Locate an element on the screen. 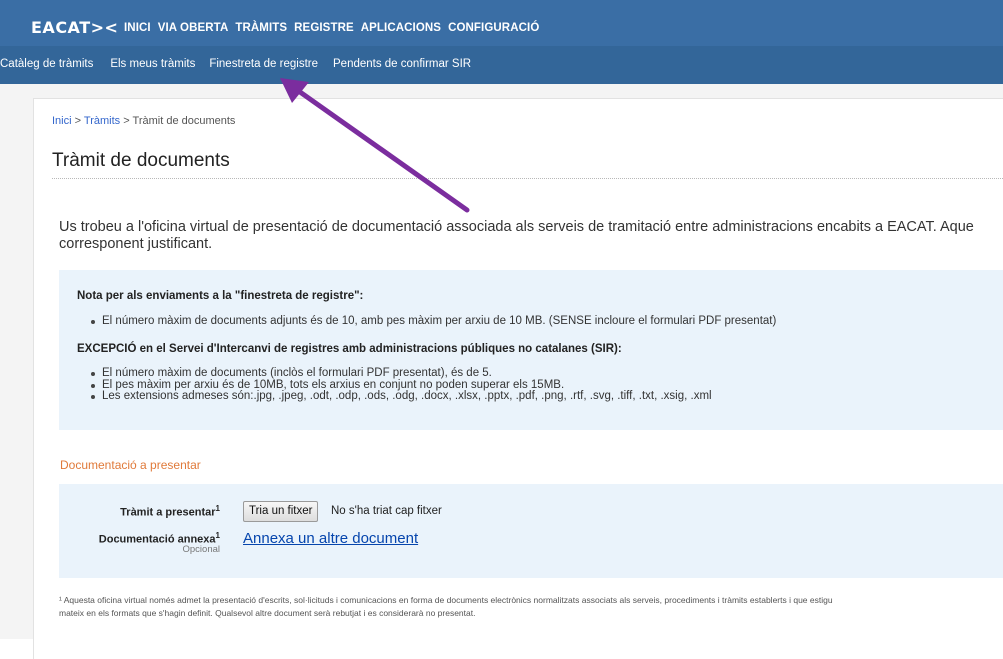  breadcrumb-link-tramits: Tràmits is located at coordinates (102, 121).